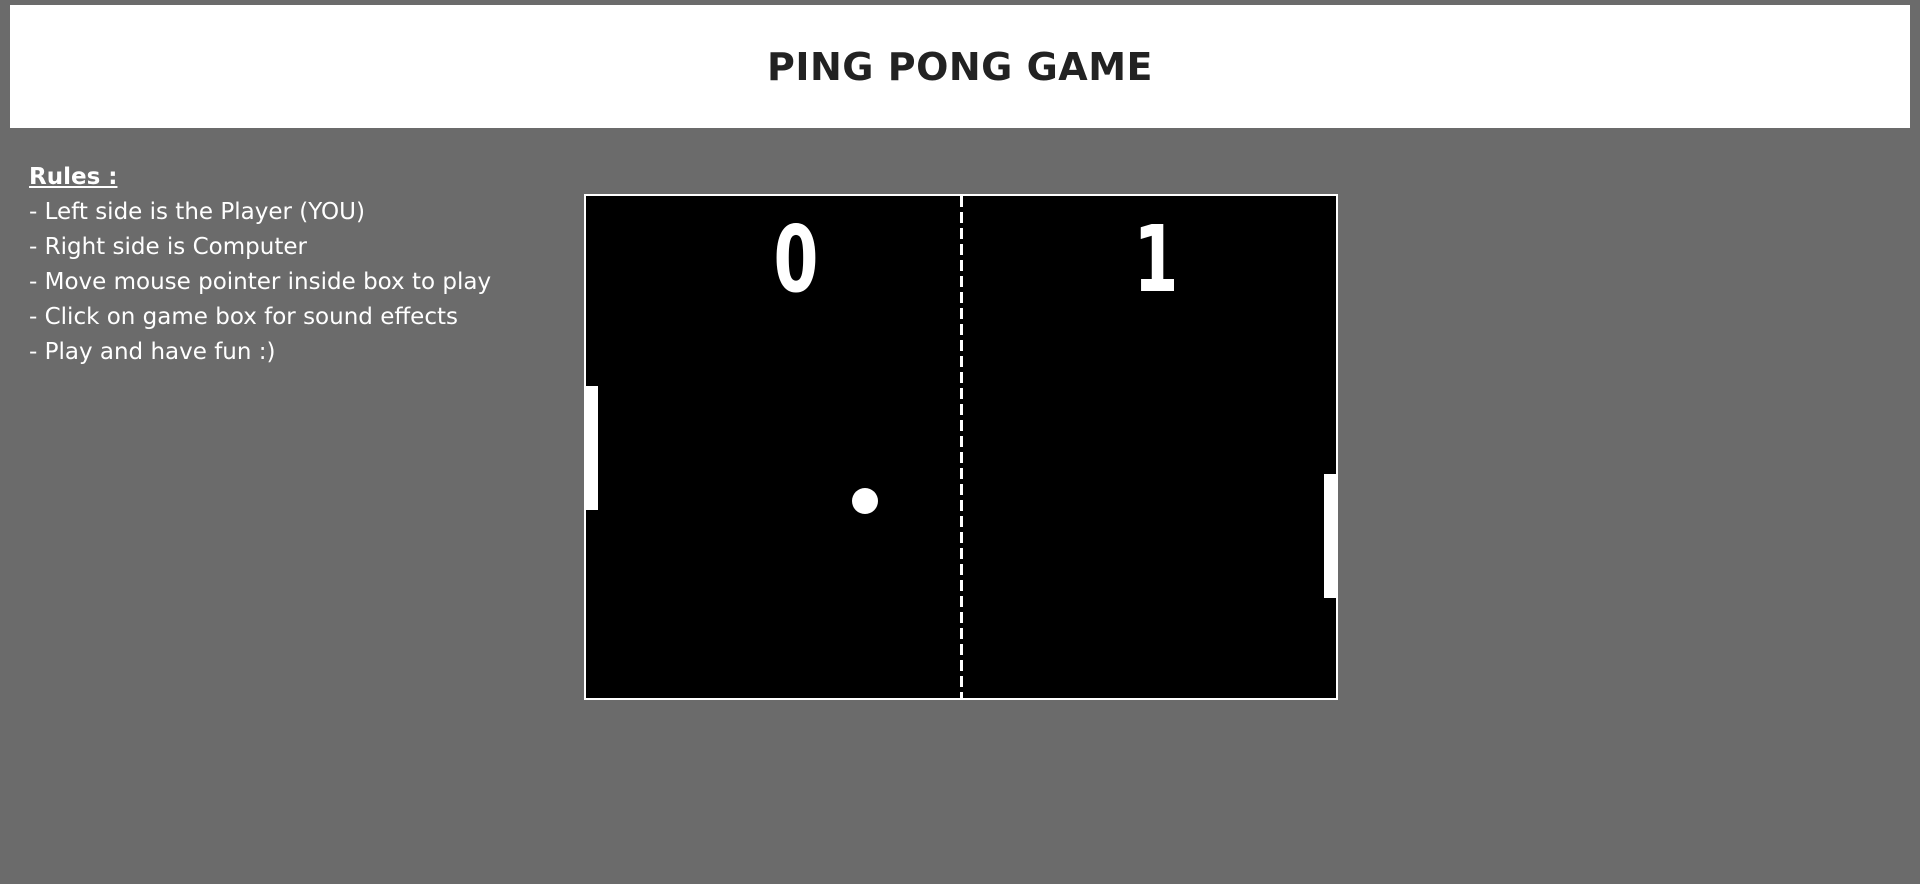  What do you see at coordinates (197, 212) in the screenshot?
I see `rule-line: - Left side is the Player (YOU)` at bounding box center [197, 212].